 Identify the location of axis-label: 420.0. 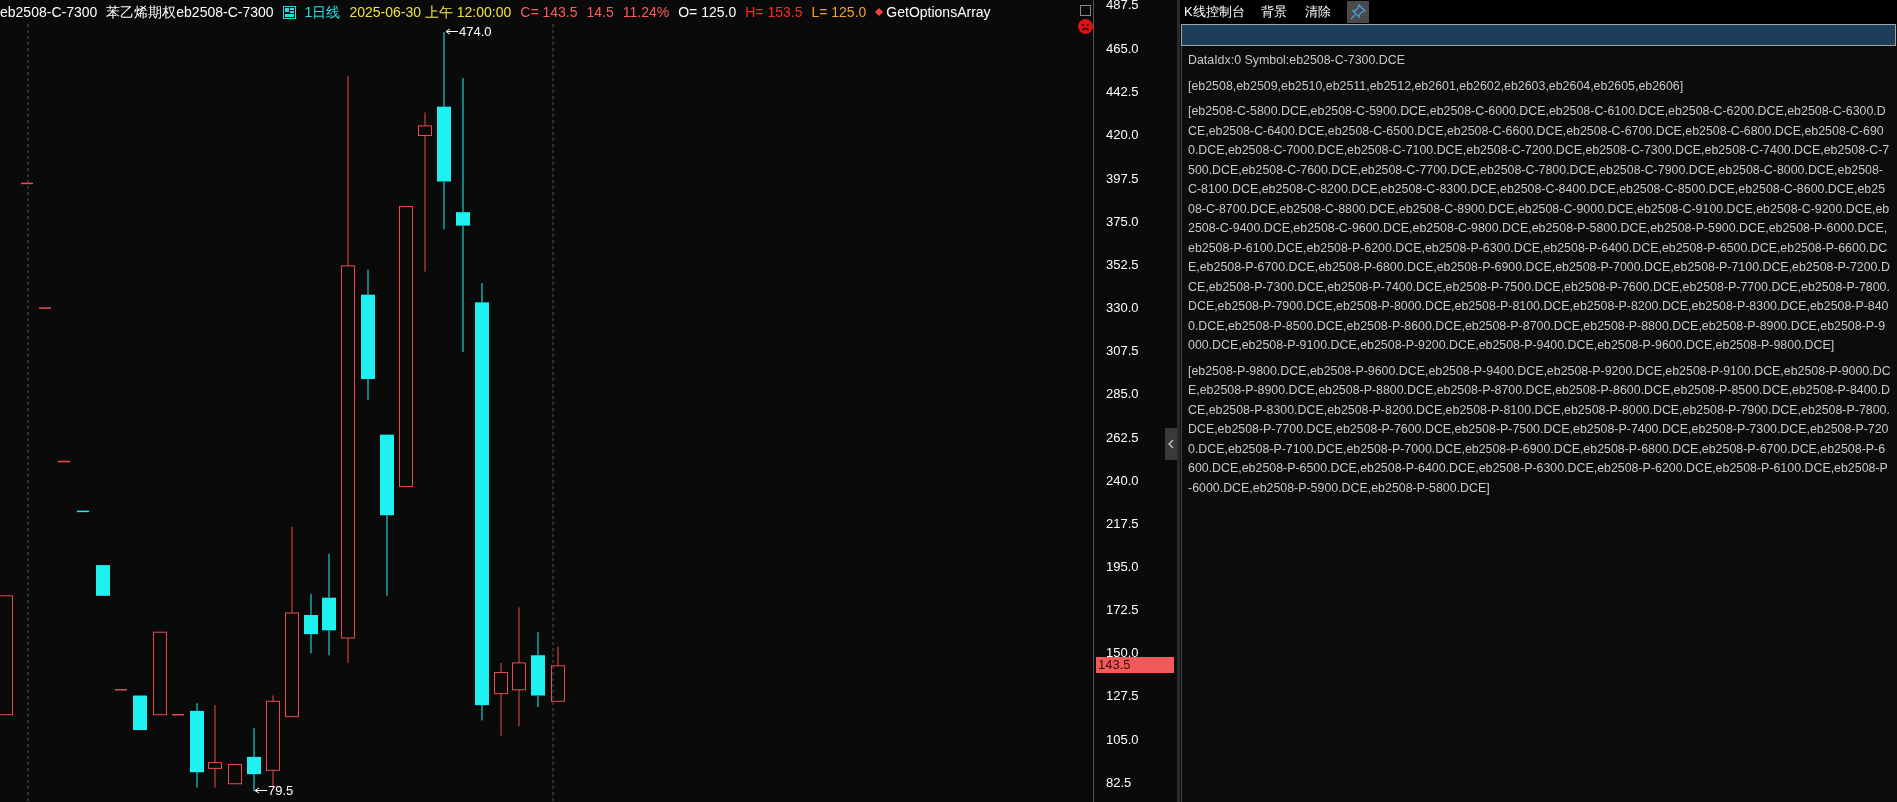
(1122, 135).